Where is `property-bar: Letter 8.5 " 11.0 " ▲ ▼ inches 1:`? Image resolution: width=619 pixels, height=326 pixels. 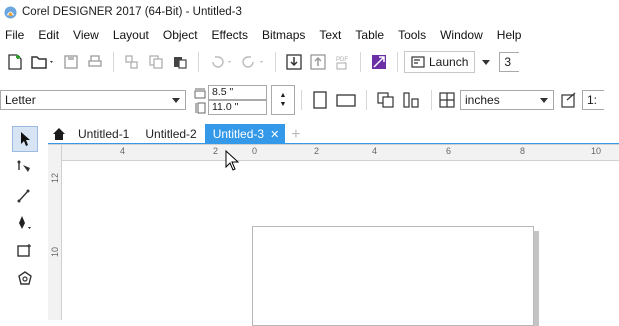 property-bar: Letter 8.5 " 11.0 " ▲ ▼ inches 1: is located at coordinates (309, 100).